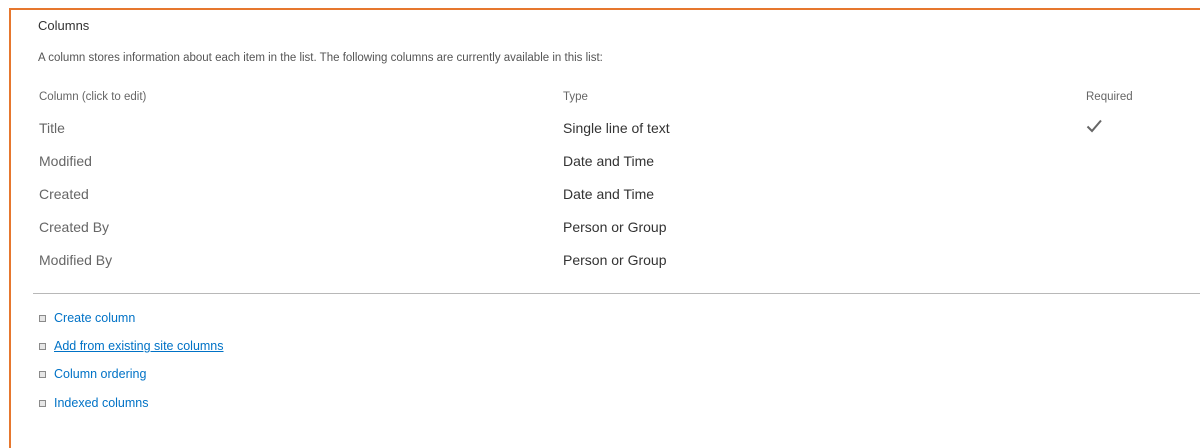  Describe the element at coordinates (65, 161) in the screenshot. I see `column-name-link: Modified` at that location.